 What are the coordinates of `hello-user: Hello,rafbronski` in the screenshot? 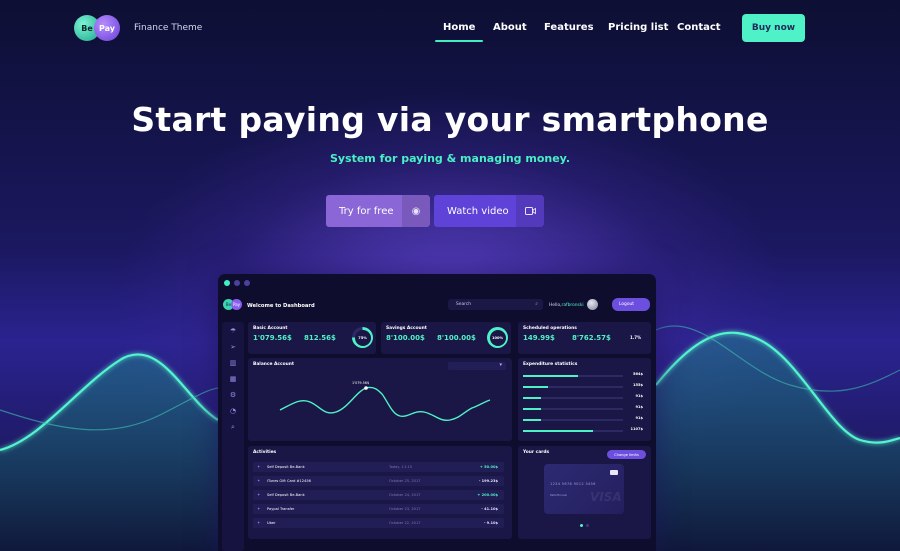 It's located at (566, 305).